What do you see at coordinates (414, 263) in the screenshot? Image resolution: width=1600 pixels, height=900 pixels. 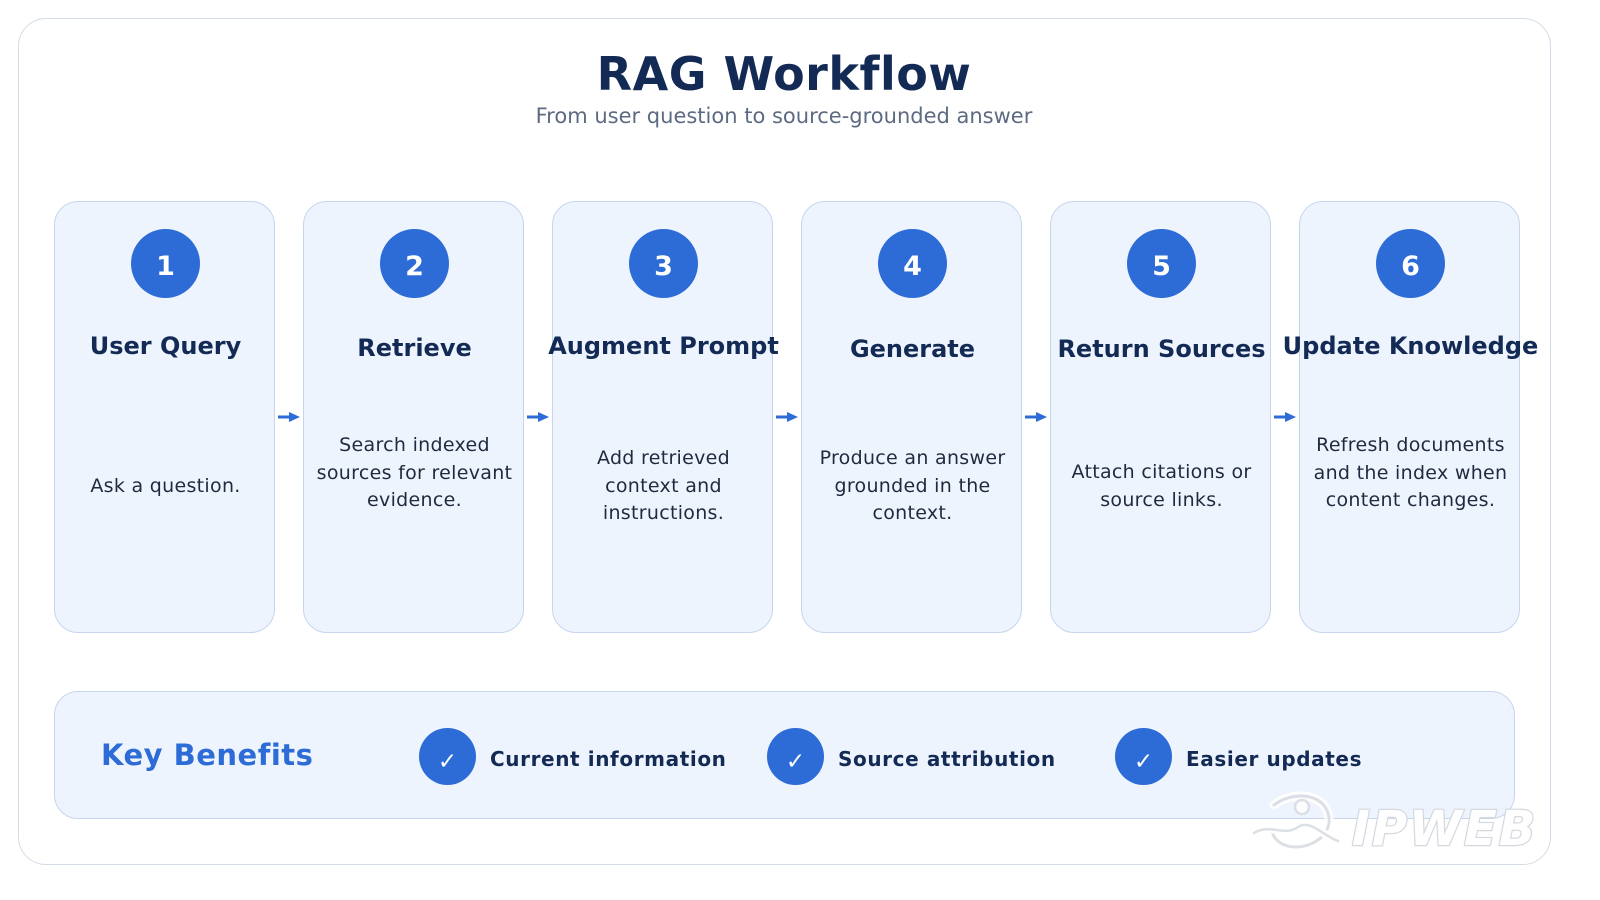 I see `step-number-badge: 2` at bounding box center [414, 263].